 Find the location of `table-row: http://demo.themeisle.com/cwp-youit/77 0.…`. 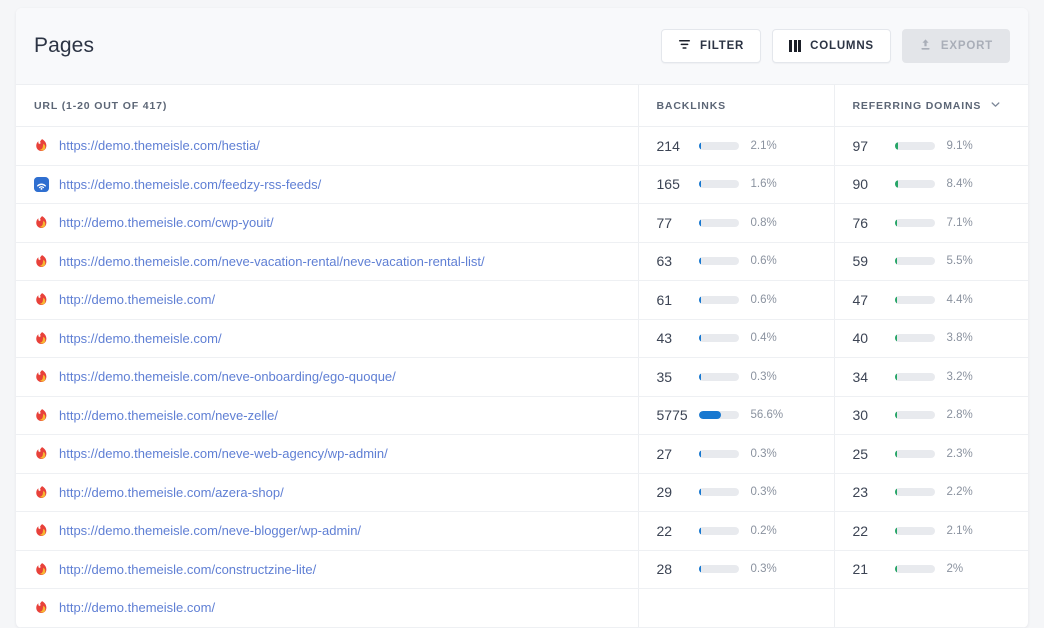

table-row: http://demo.themeisle.com/cwp-youit/77 0.… is located at coordinates (522, 223).